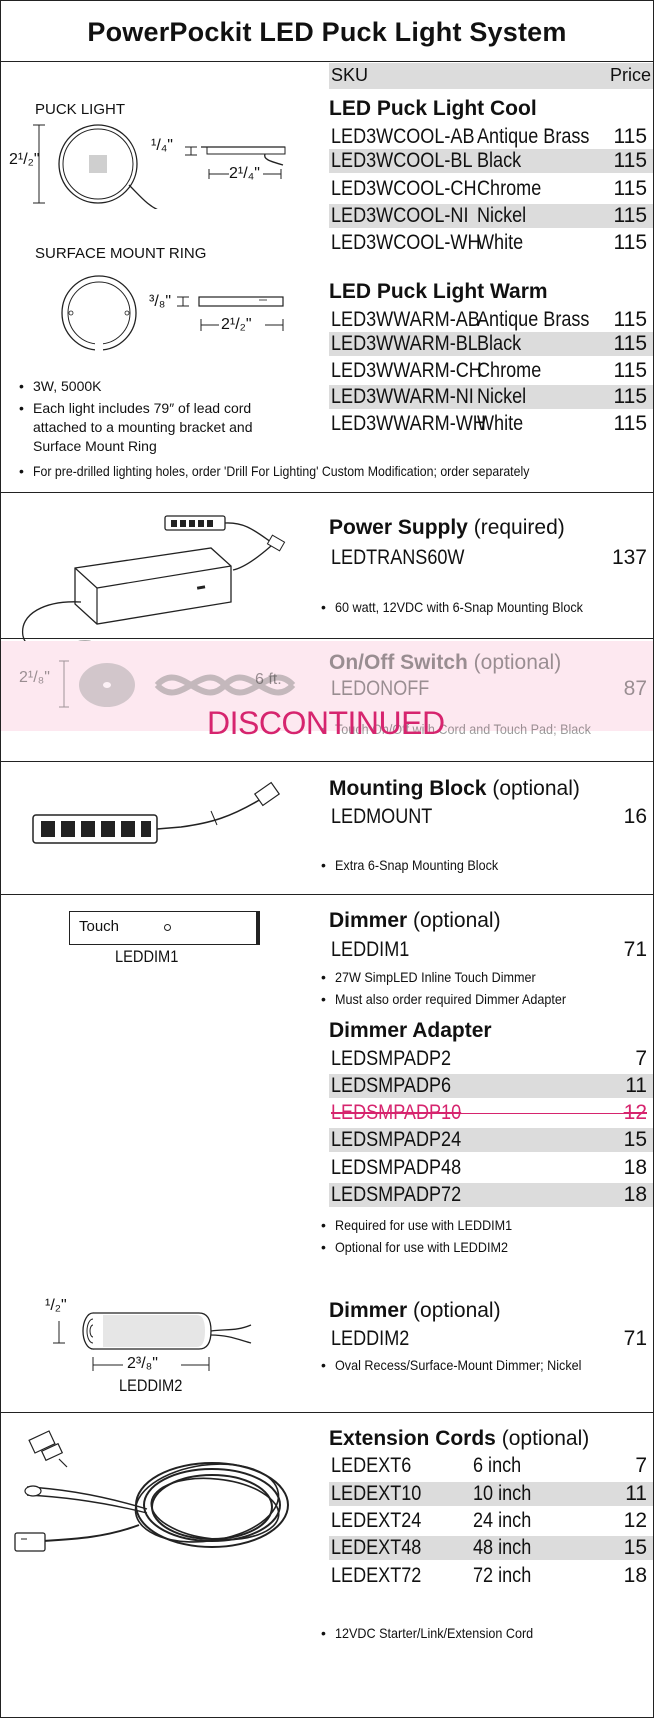  I want to click on sku: LEDTRANS60W, so click(398, 557).